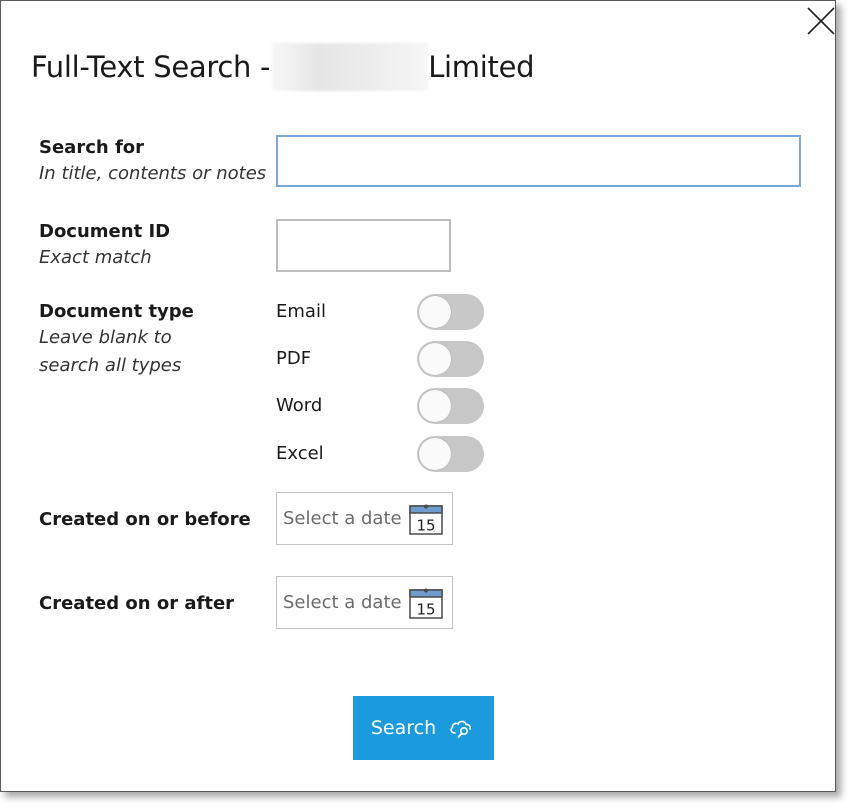 The height and width of the screenshot is (809, 853). Describe the element at coordinates (538, 161) in the screenshot. I see `search-for-input` at that location.